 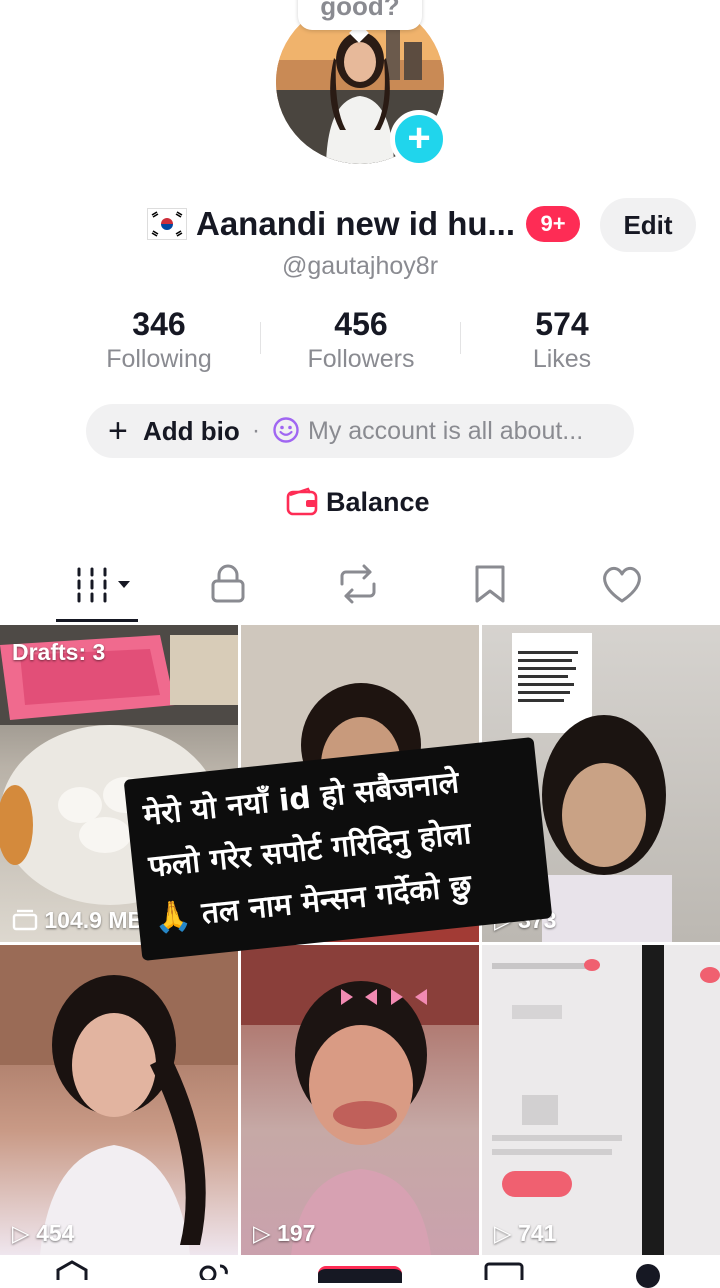 What do you see at coordinates (504, 1271) in the screenshot?
I see `inbox-icon` at bounding box center [504, 1271].